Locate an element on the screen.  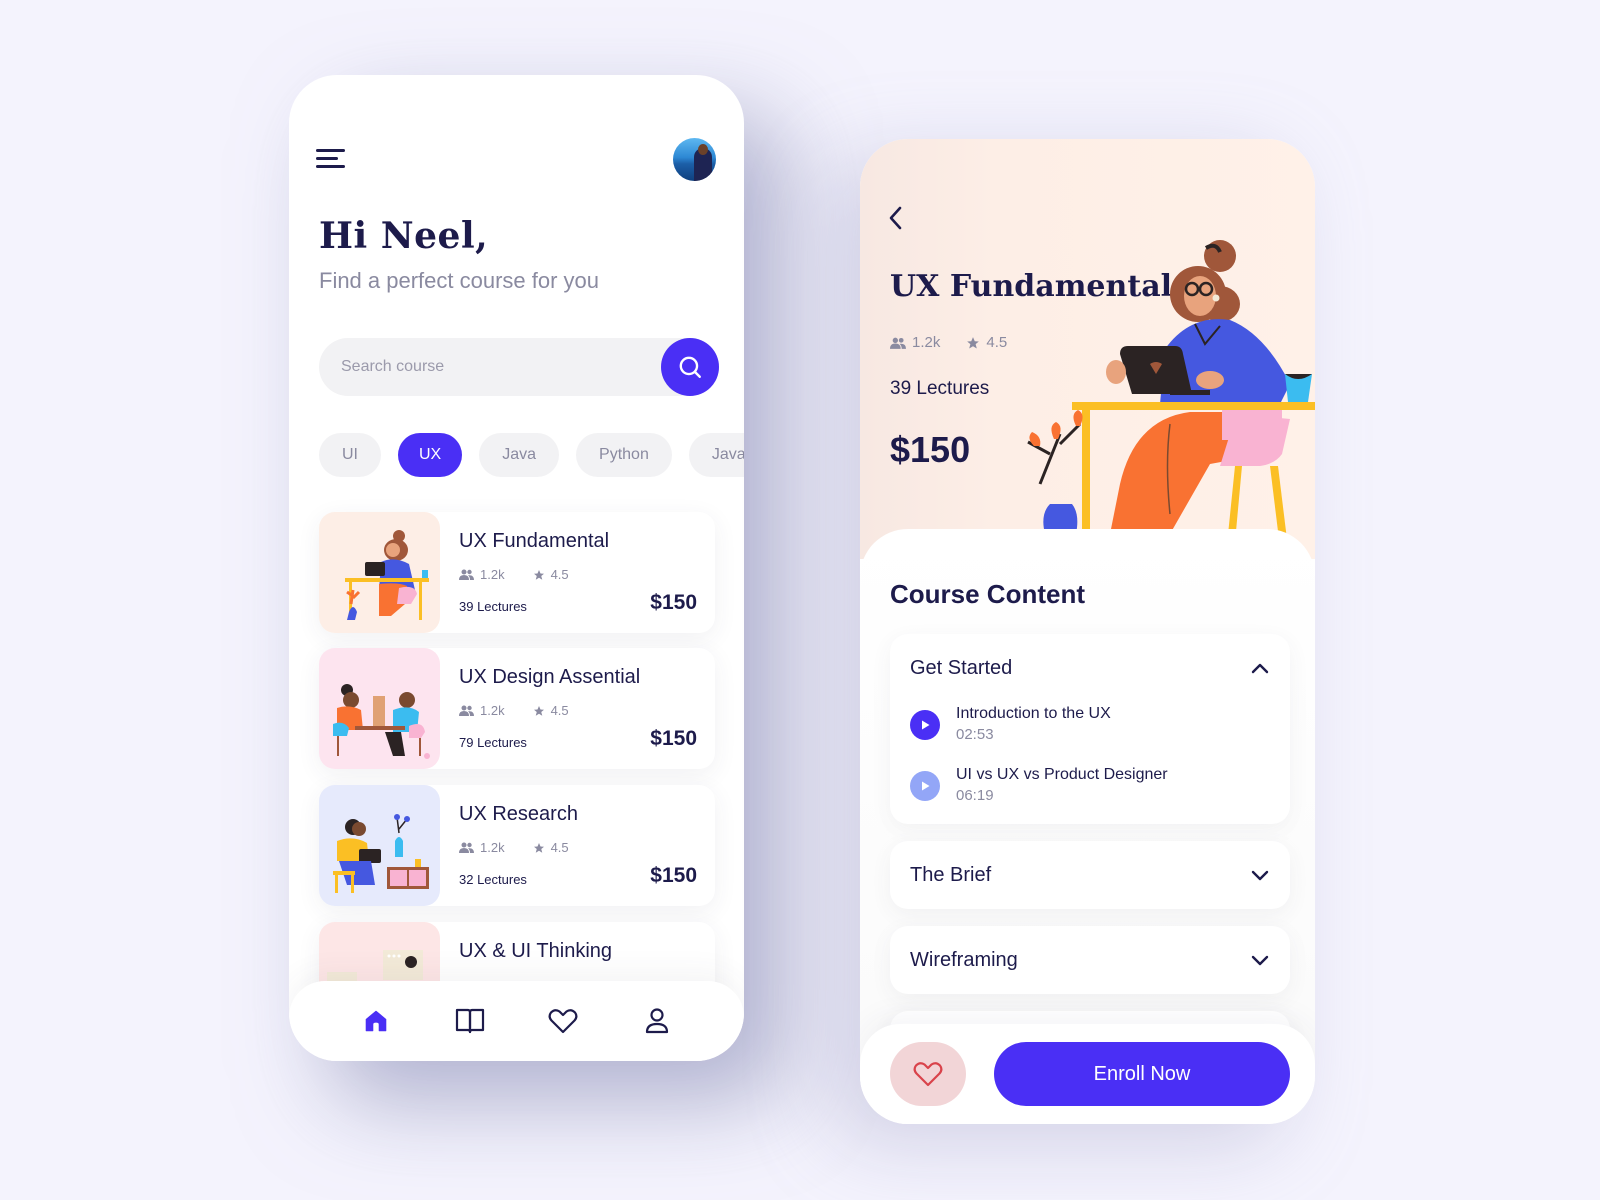
enroll-footer: Enroll Now is located at coordinates (1087, 1074).